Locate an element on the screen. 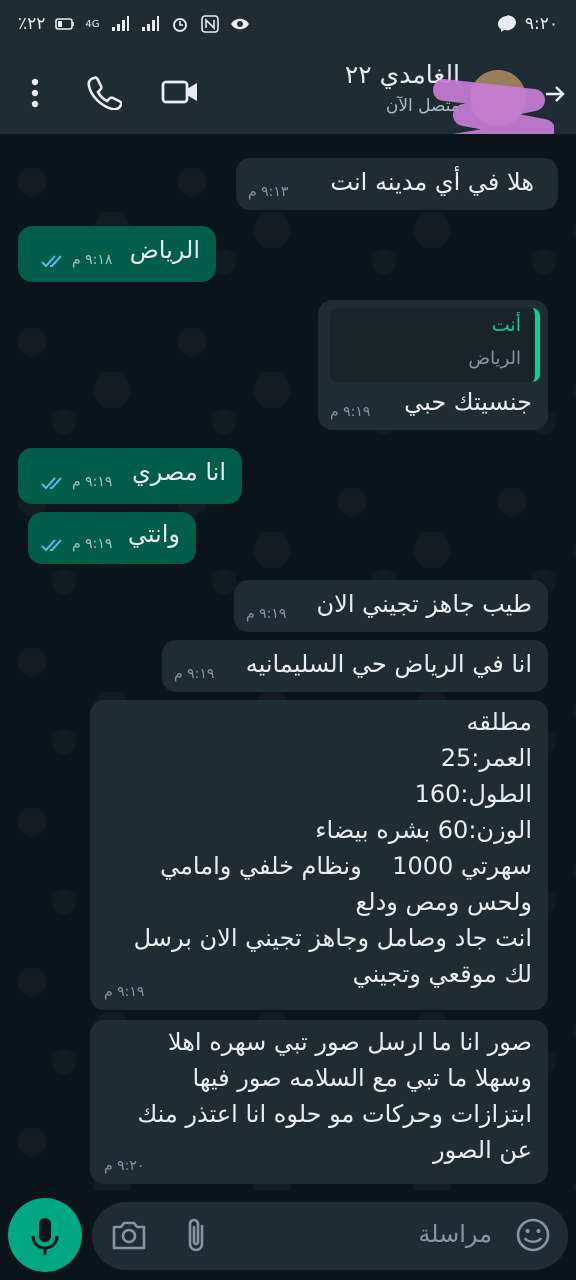 The width and height of the screenshot is (576, 1280). signal-2-icon is located at coordinates (150, 23).